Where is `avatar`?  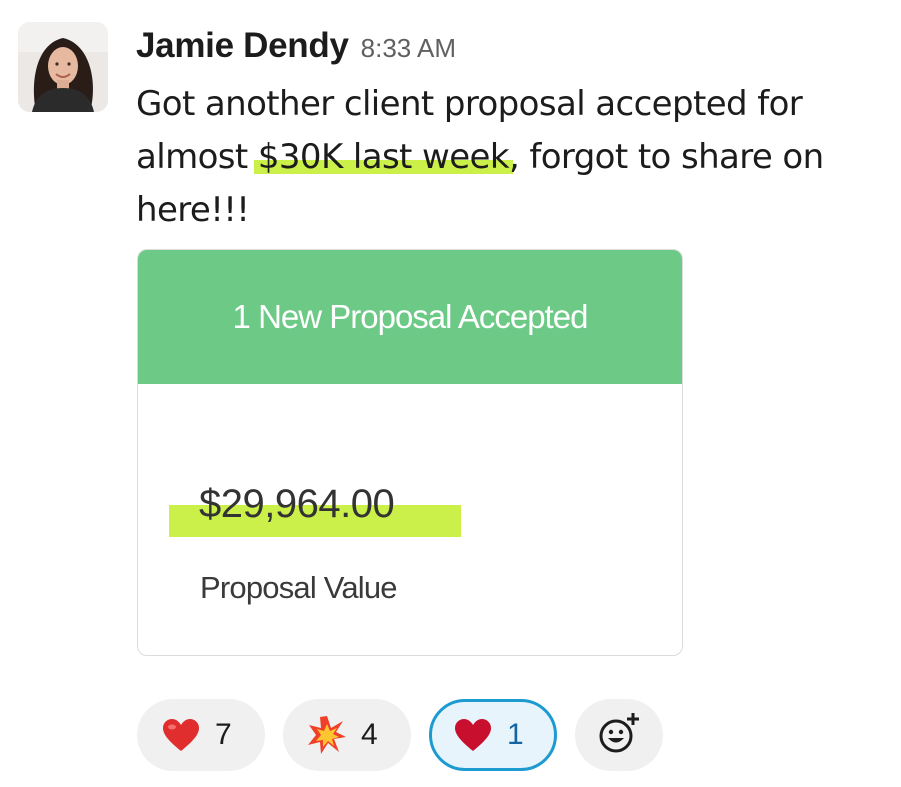
avatar is located at coordinates (63, 67).